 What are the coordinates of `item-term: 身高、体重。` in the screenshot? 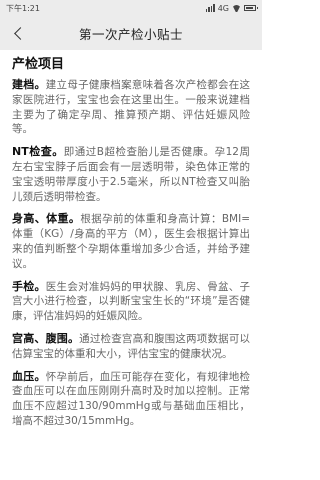 It's located at (46, 219).